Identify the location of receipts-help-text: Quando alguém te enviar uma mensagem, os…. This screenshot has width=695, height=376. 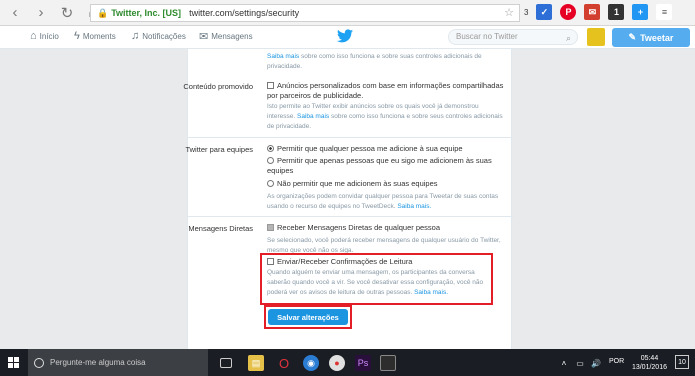
(375, 282).